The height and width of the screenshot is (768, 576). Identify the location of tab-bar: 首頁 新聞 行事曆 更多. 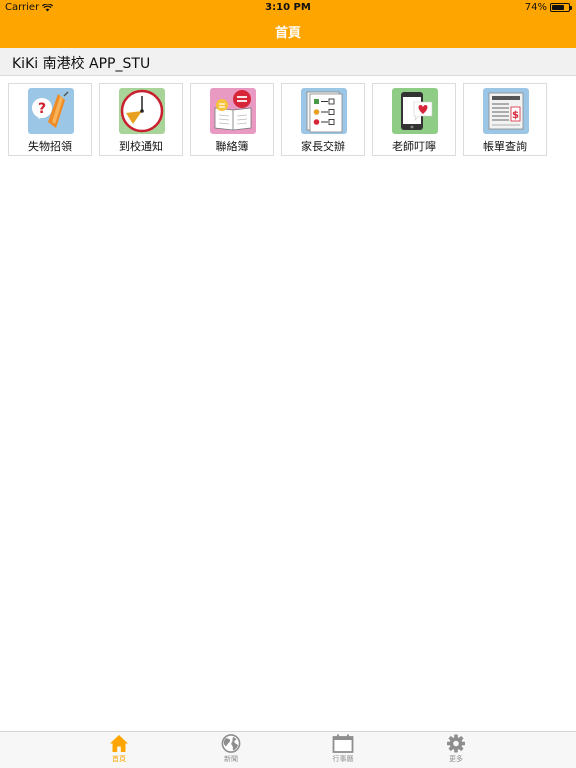
(288, 749).